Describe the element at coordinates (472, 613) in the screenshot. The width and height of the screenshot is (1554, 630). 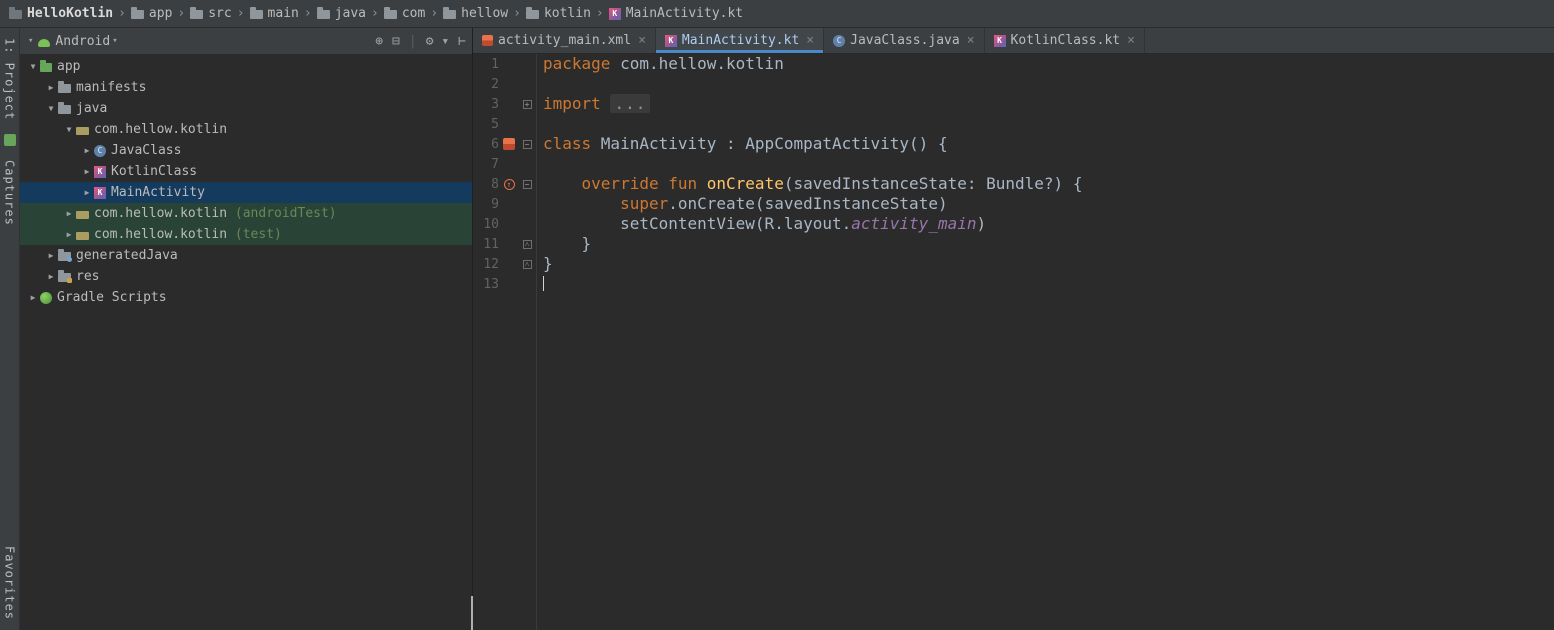
I see `splitter-grip` at that location.